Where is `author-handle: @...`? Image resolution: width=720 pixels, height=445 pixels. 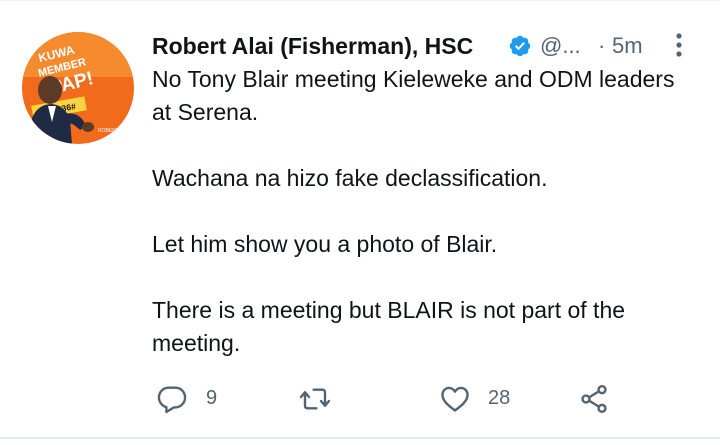 author-handle: @... is located at coordinates (560, 46).